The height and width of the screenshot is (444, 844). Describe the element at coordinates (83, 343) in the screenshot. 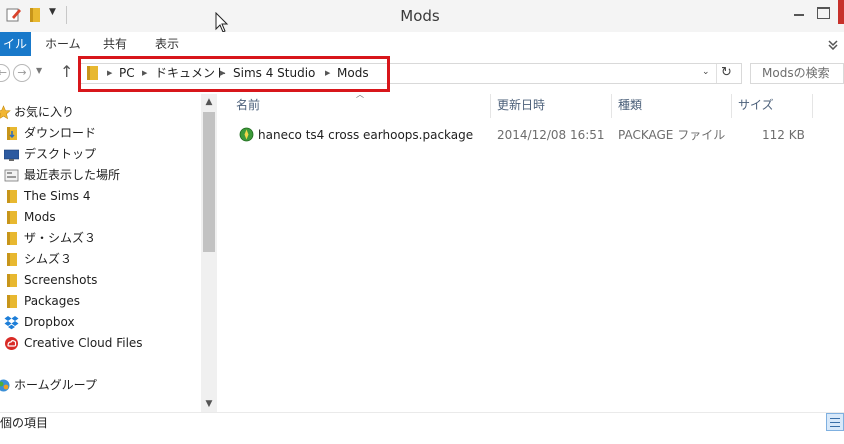

I see `nav-label: Creative Cloud Files` at that location.